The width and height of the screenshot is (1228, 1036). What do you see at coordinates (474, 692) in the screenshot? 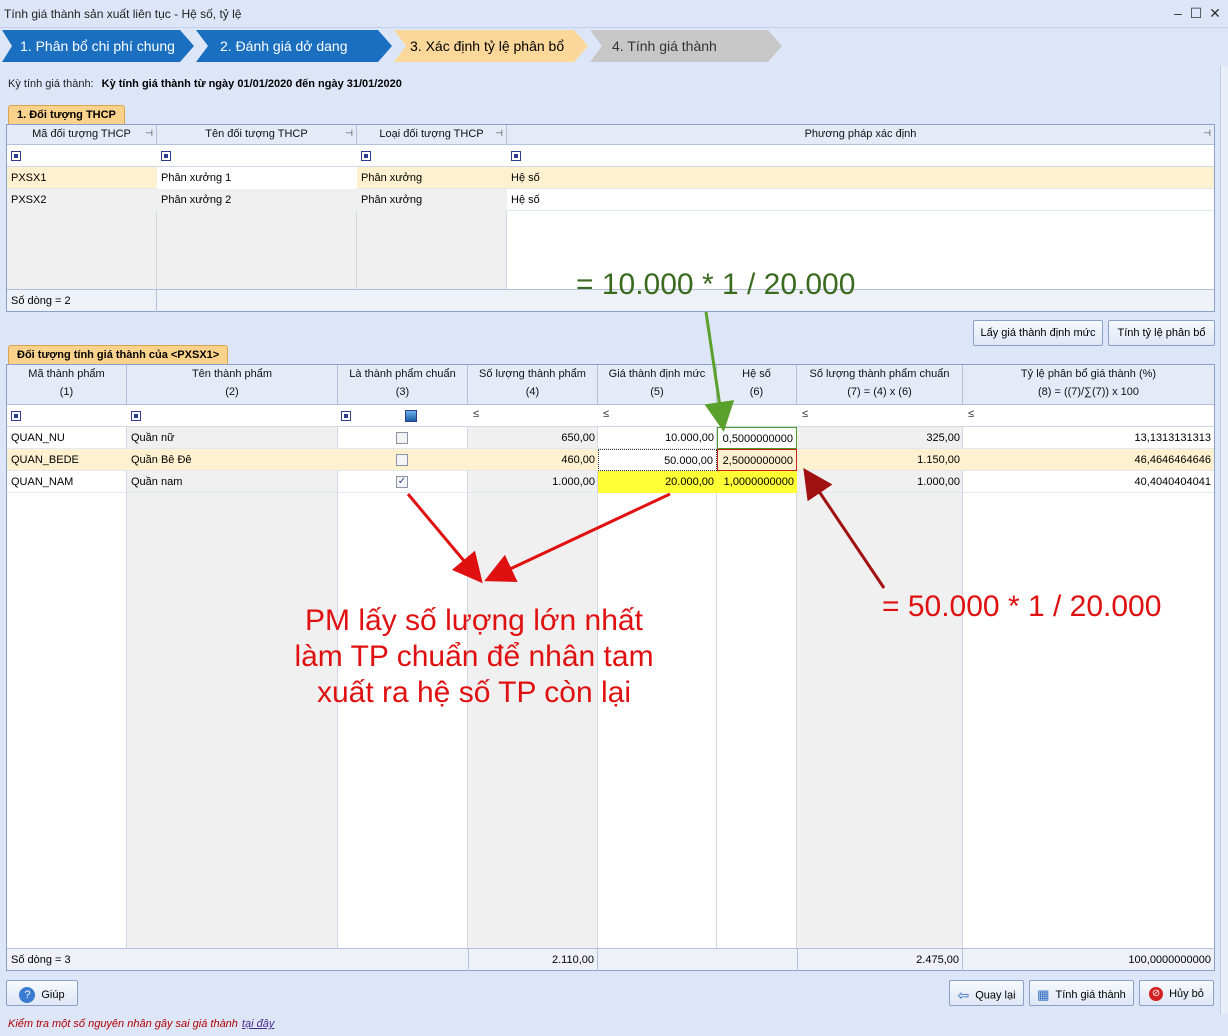
I see `note-line: xuất ra hệ số TP còn lại` at bounding box center [474, 692].